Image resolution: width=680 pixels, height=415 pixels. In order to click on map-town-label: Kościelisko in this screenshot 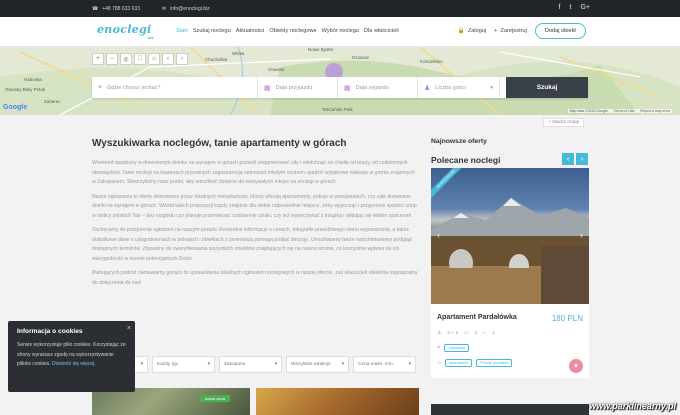, I will do `click(431, 61)`.